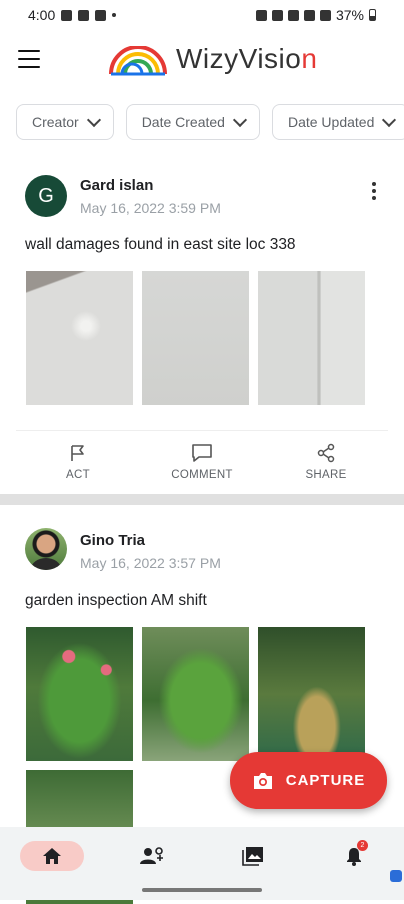 Image resolution: width=404 pixels, height=904 pixels. Describe the element at coordinates (77, 453) in the screenshot. I see `flag-icon` at that location.